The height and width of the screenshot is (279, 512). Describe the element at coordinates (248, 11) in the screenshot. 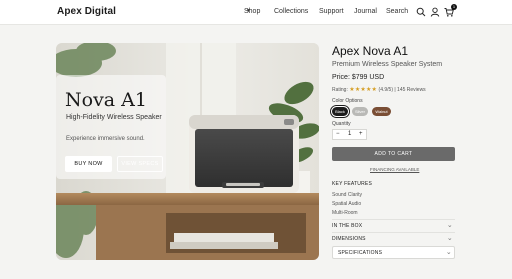

I see `chevron-down-icon: ▼` at that location.